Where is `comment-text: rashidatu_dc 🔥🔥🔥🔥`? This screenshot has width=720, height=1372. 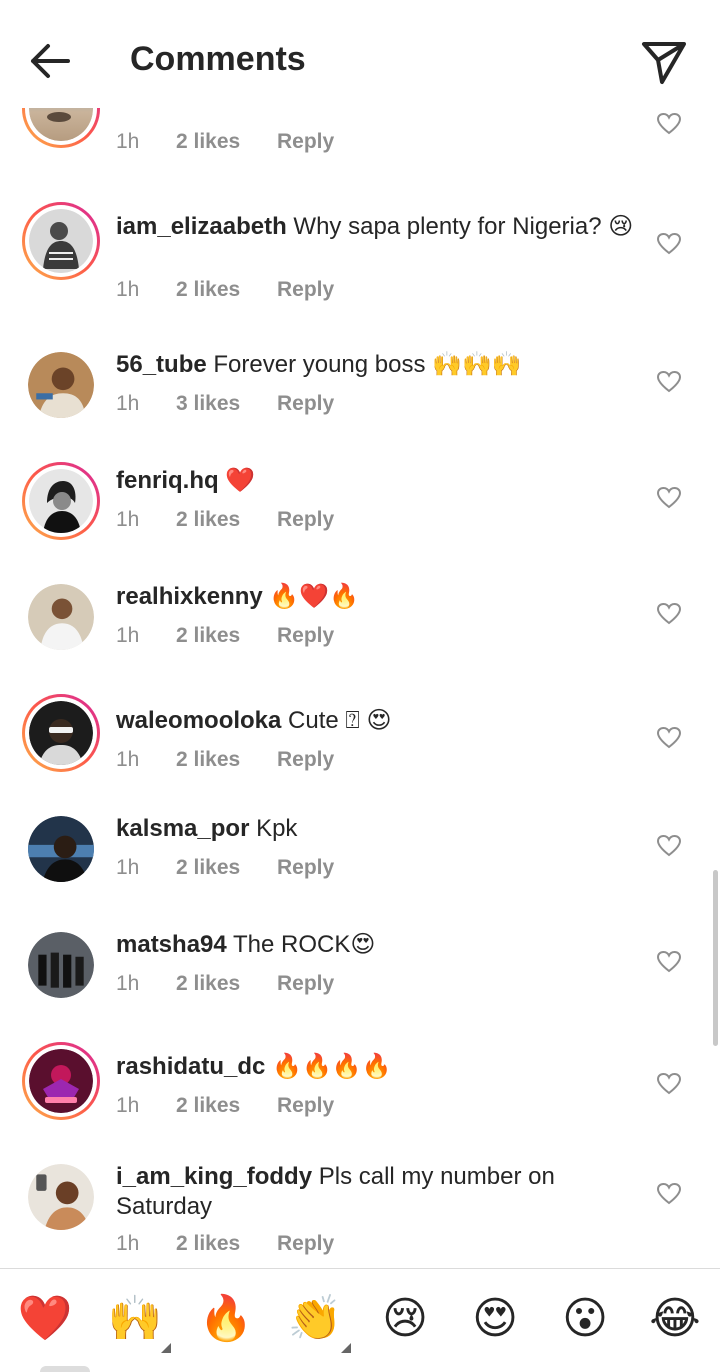
comment-text: rashidatu_dc 🔥🔥🔥🔥 is located at coordinates (376, 1067).